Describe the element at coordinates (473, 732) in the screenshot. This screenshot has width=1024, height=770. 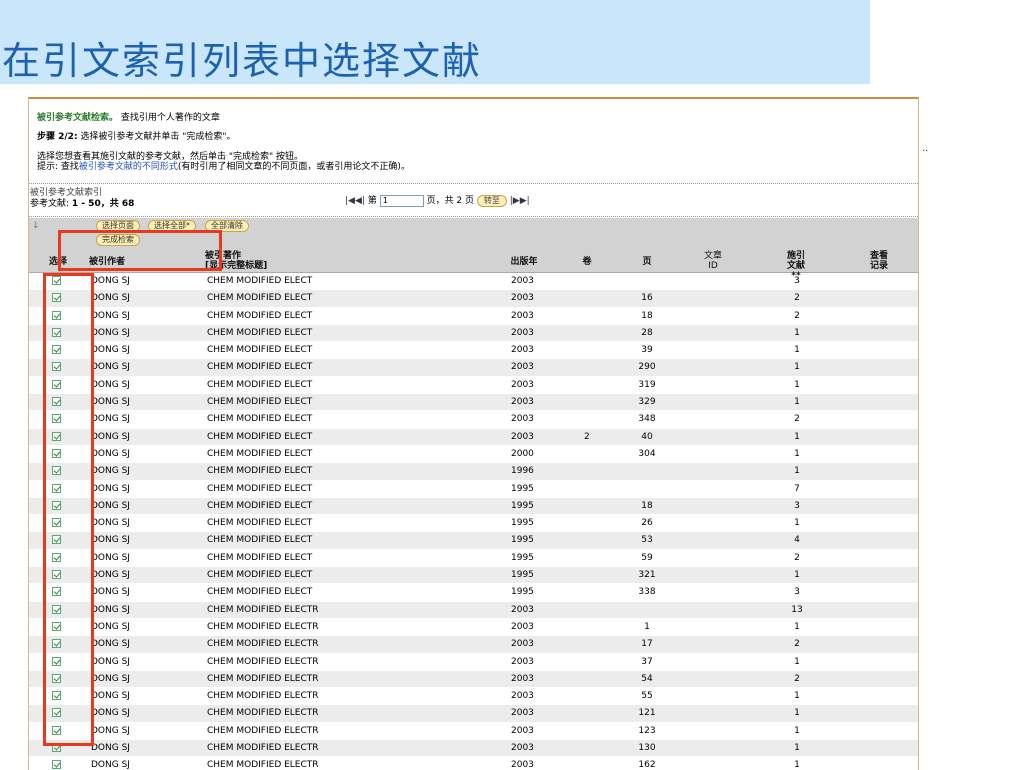
I see `table-row: DONG SJ CHEM MODIFIED ELECTR 2003 123 1` at that location.